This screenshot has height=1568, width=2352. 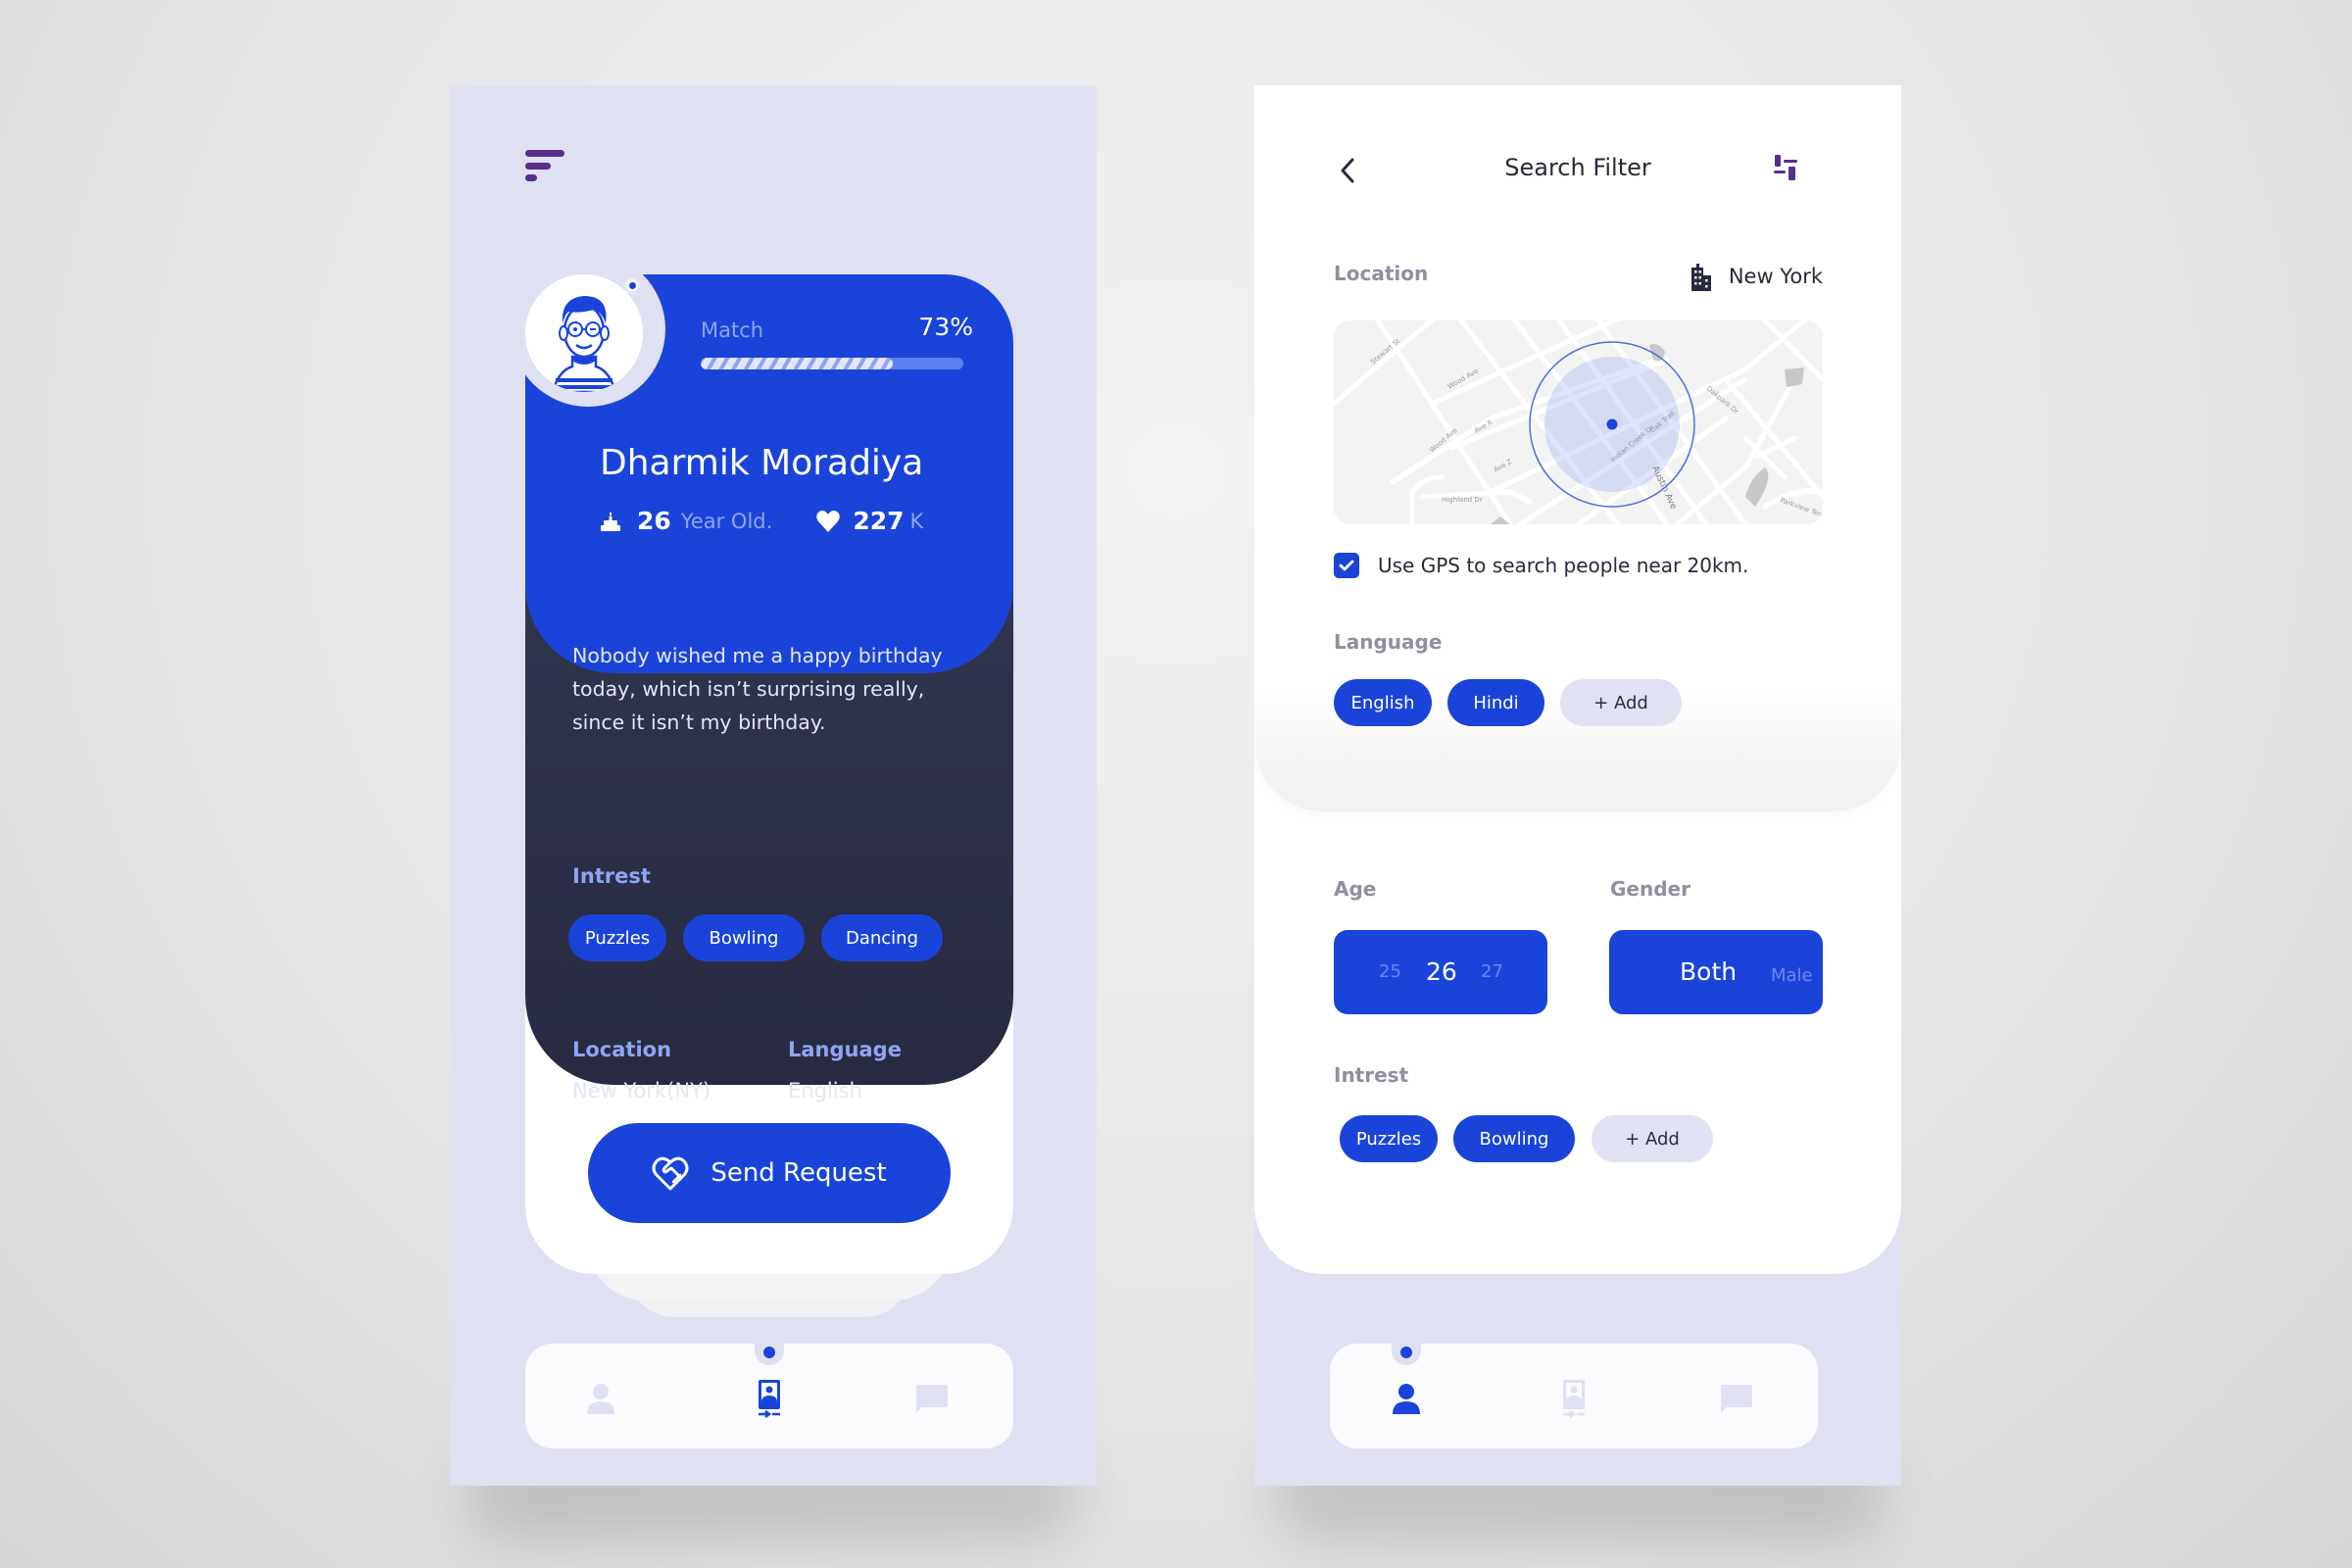 I want to click on gps-checkbox, so click(x=1346, y=565).